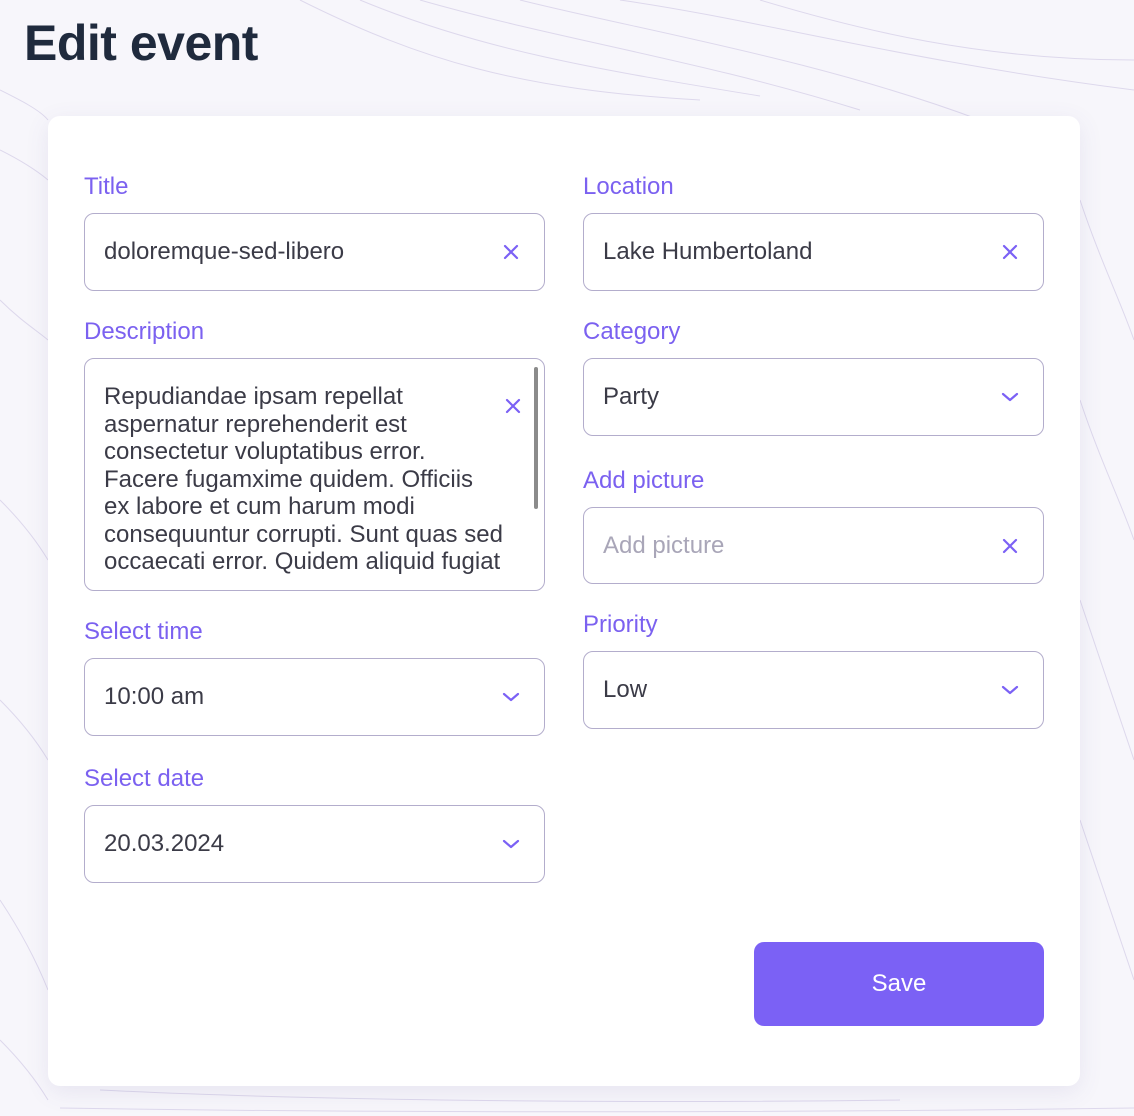  I want to click on date-value: 20.03.2024, so click(164, 843).